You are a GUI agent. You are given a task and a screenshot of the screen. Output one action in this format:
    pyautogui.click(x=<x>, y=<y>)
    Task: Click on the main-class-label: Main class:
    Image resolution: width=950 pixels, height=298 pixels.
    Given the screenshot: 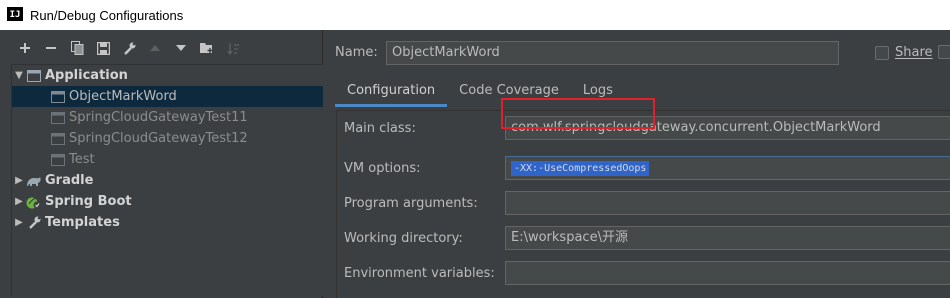 What is the action you would take?
    pyautogui.click(x=380, y=128)
    